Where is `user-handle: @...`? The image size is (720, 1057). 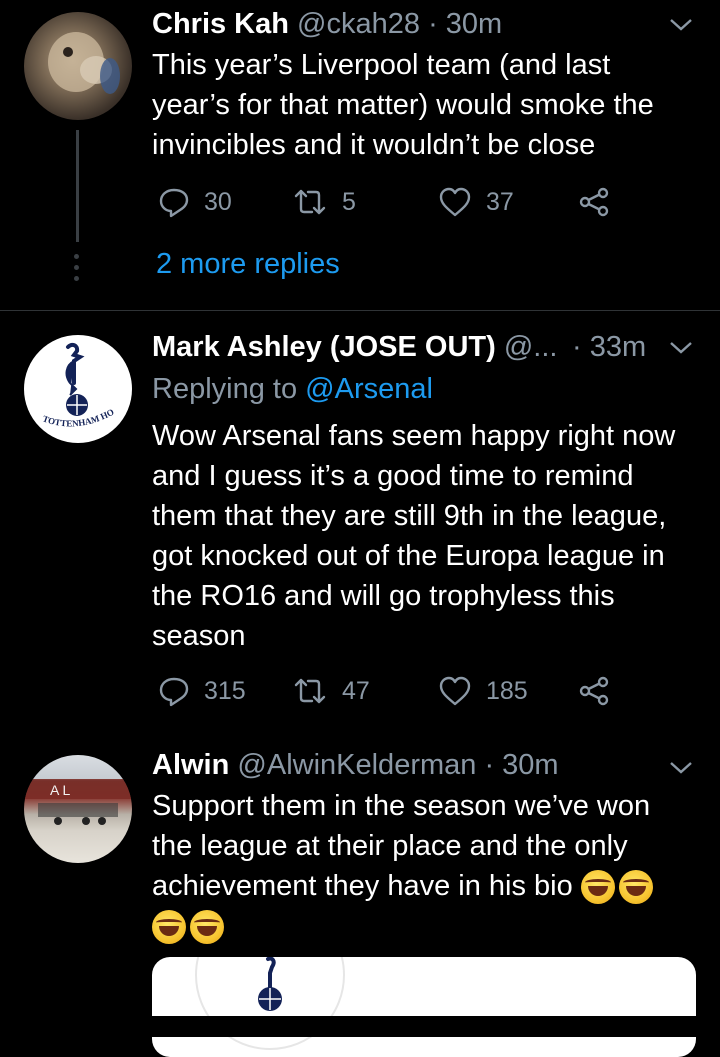
user-handle: @... is located at coordinates (531, 347).